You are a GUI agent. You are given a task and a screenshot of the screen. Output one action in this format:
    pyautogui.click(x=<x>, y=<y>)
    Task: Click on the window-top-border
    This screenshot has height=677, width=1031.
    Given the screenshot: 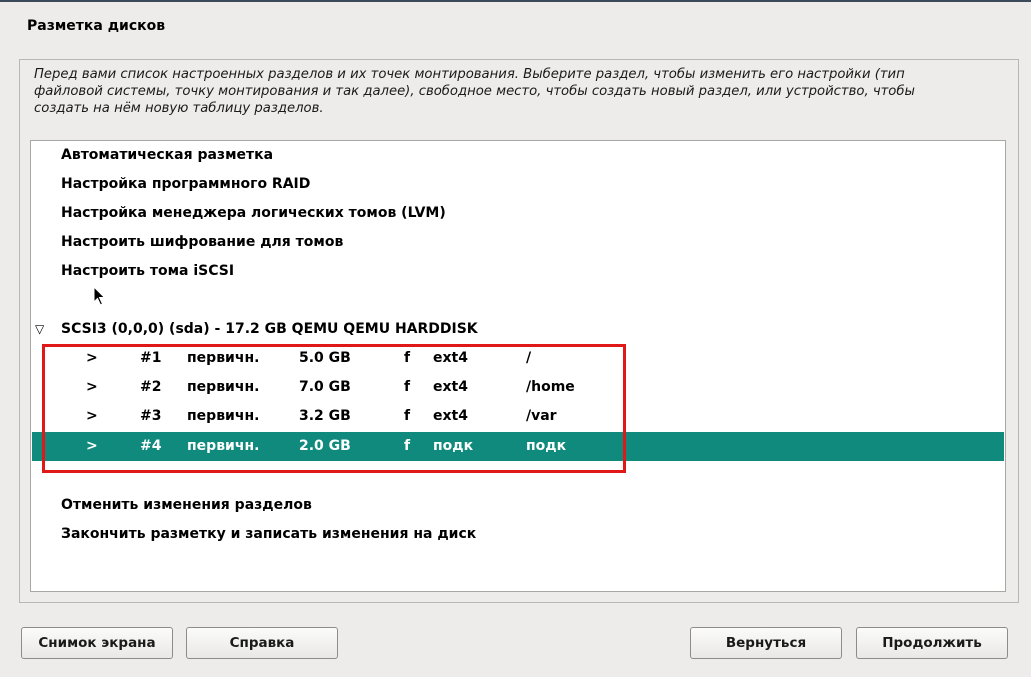 What is the action you would take?
    pyautogui.click(x=515, y=1)
    